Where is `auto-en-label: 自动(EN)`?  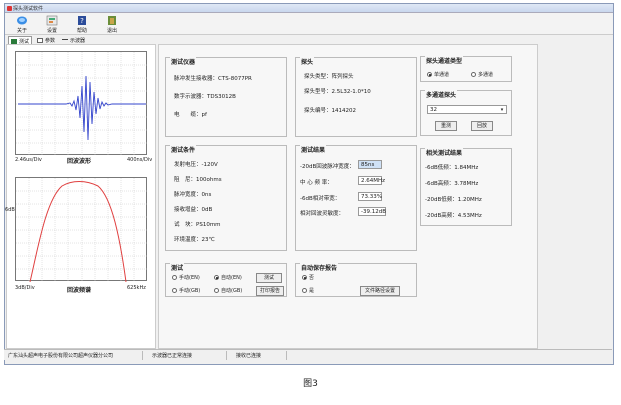 auto-en-label: 自动(EN) is located at coordinates (231, 278).